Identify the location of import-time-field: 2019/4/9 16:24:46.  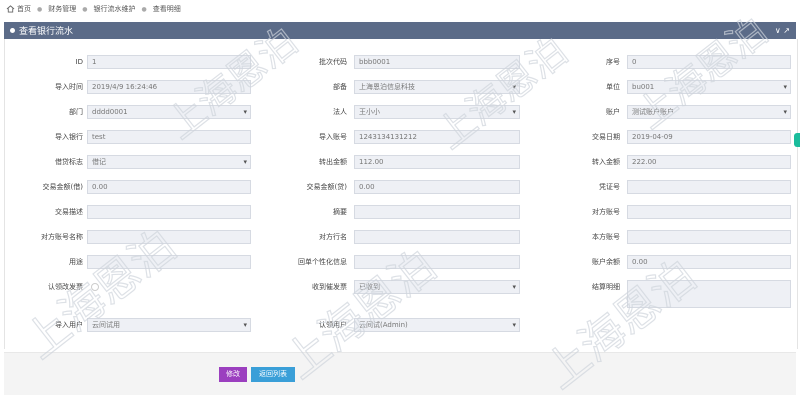
(169, 87).